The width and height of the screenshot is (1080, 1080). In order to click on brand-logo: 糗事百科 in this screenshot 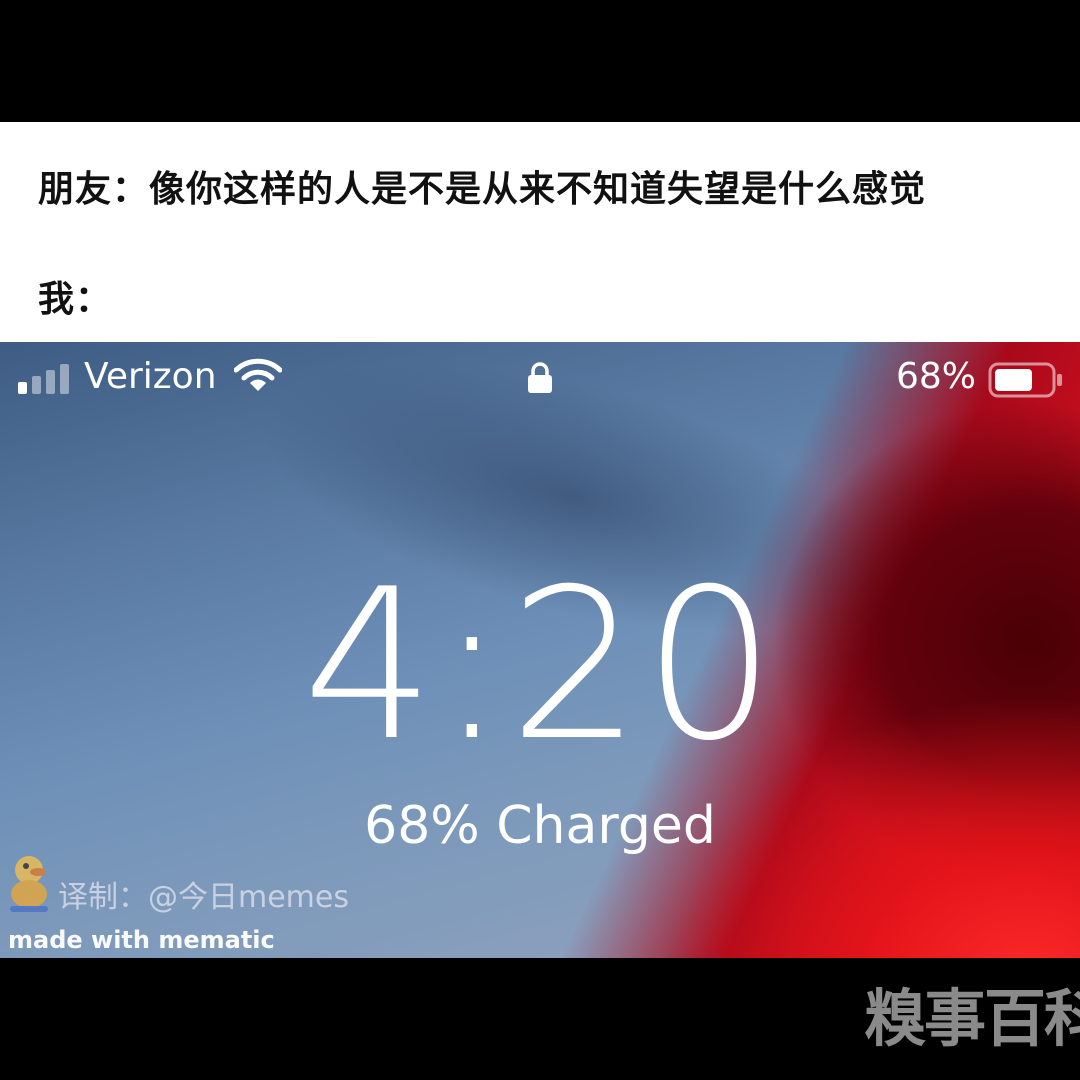, I will do `click(972, 1018)`.